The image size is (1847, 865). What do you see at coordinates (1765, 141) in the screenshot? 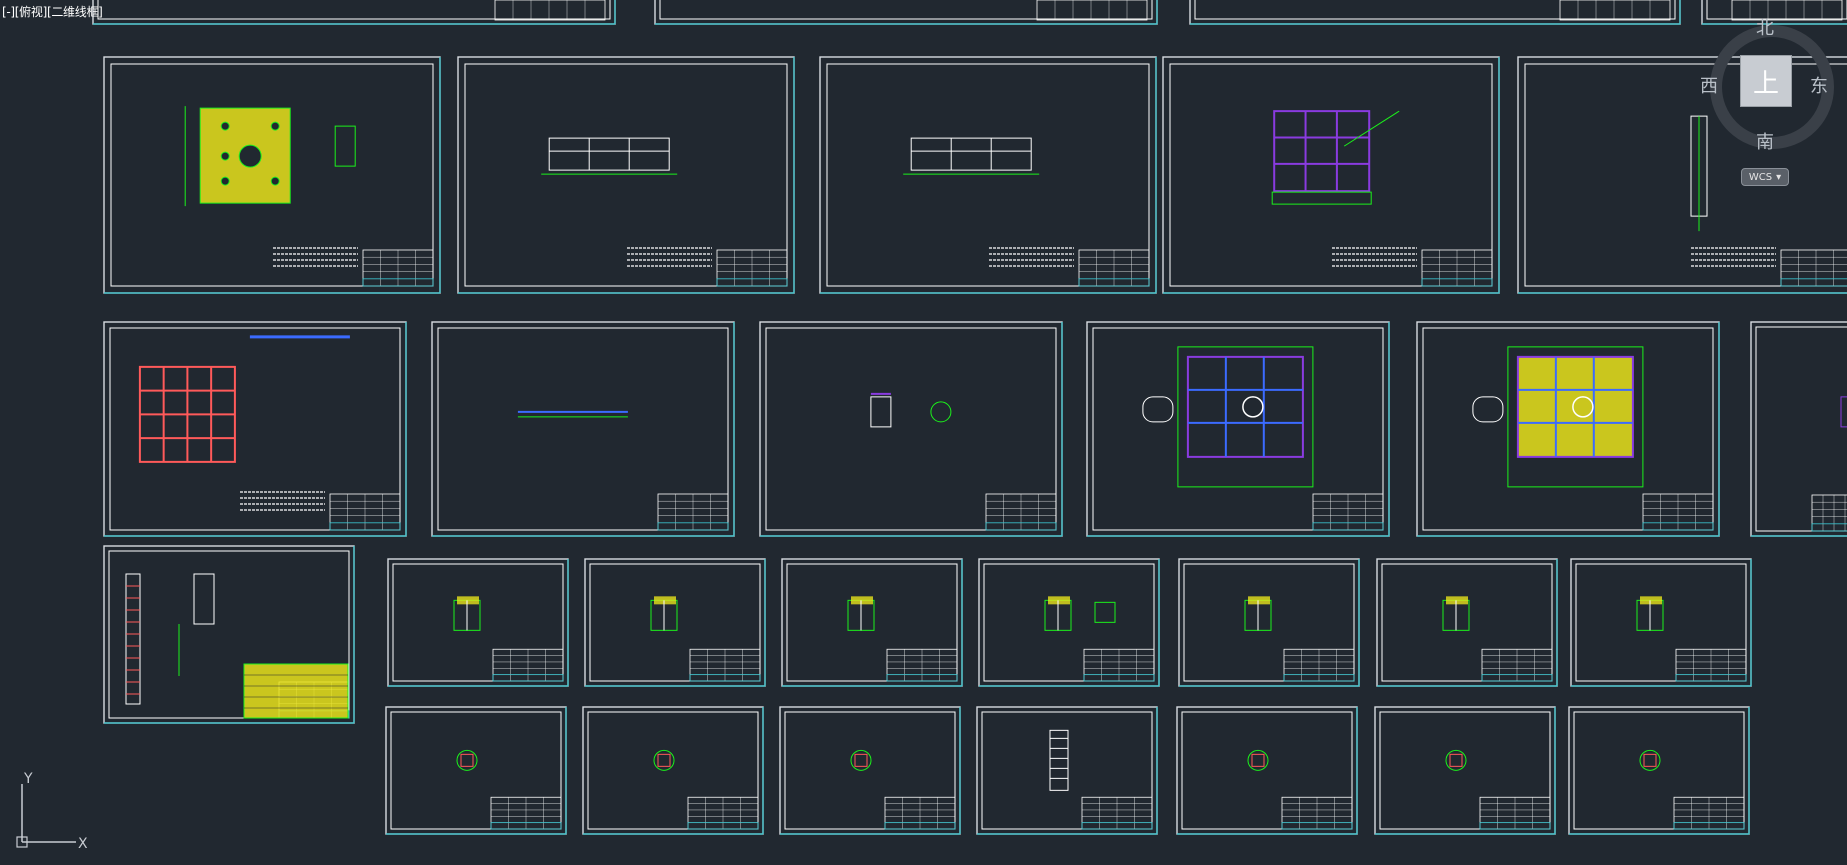
I see `compass-south: 南` at bounding box center [1765, 141].